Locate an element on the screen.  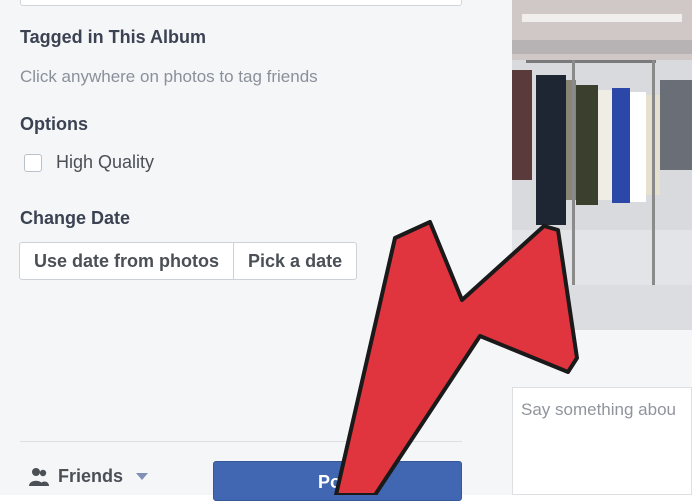
privacy-selector: Friends is located at coordinates (88, 476).